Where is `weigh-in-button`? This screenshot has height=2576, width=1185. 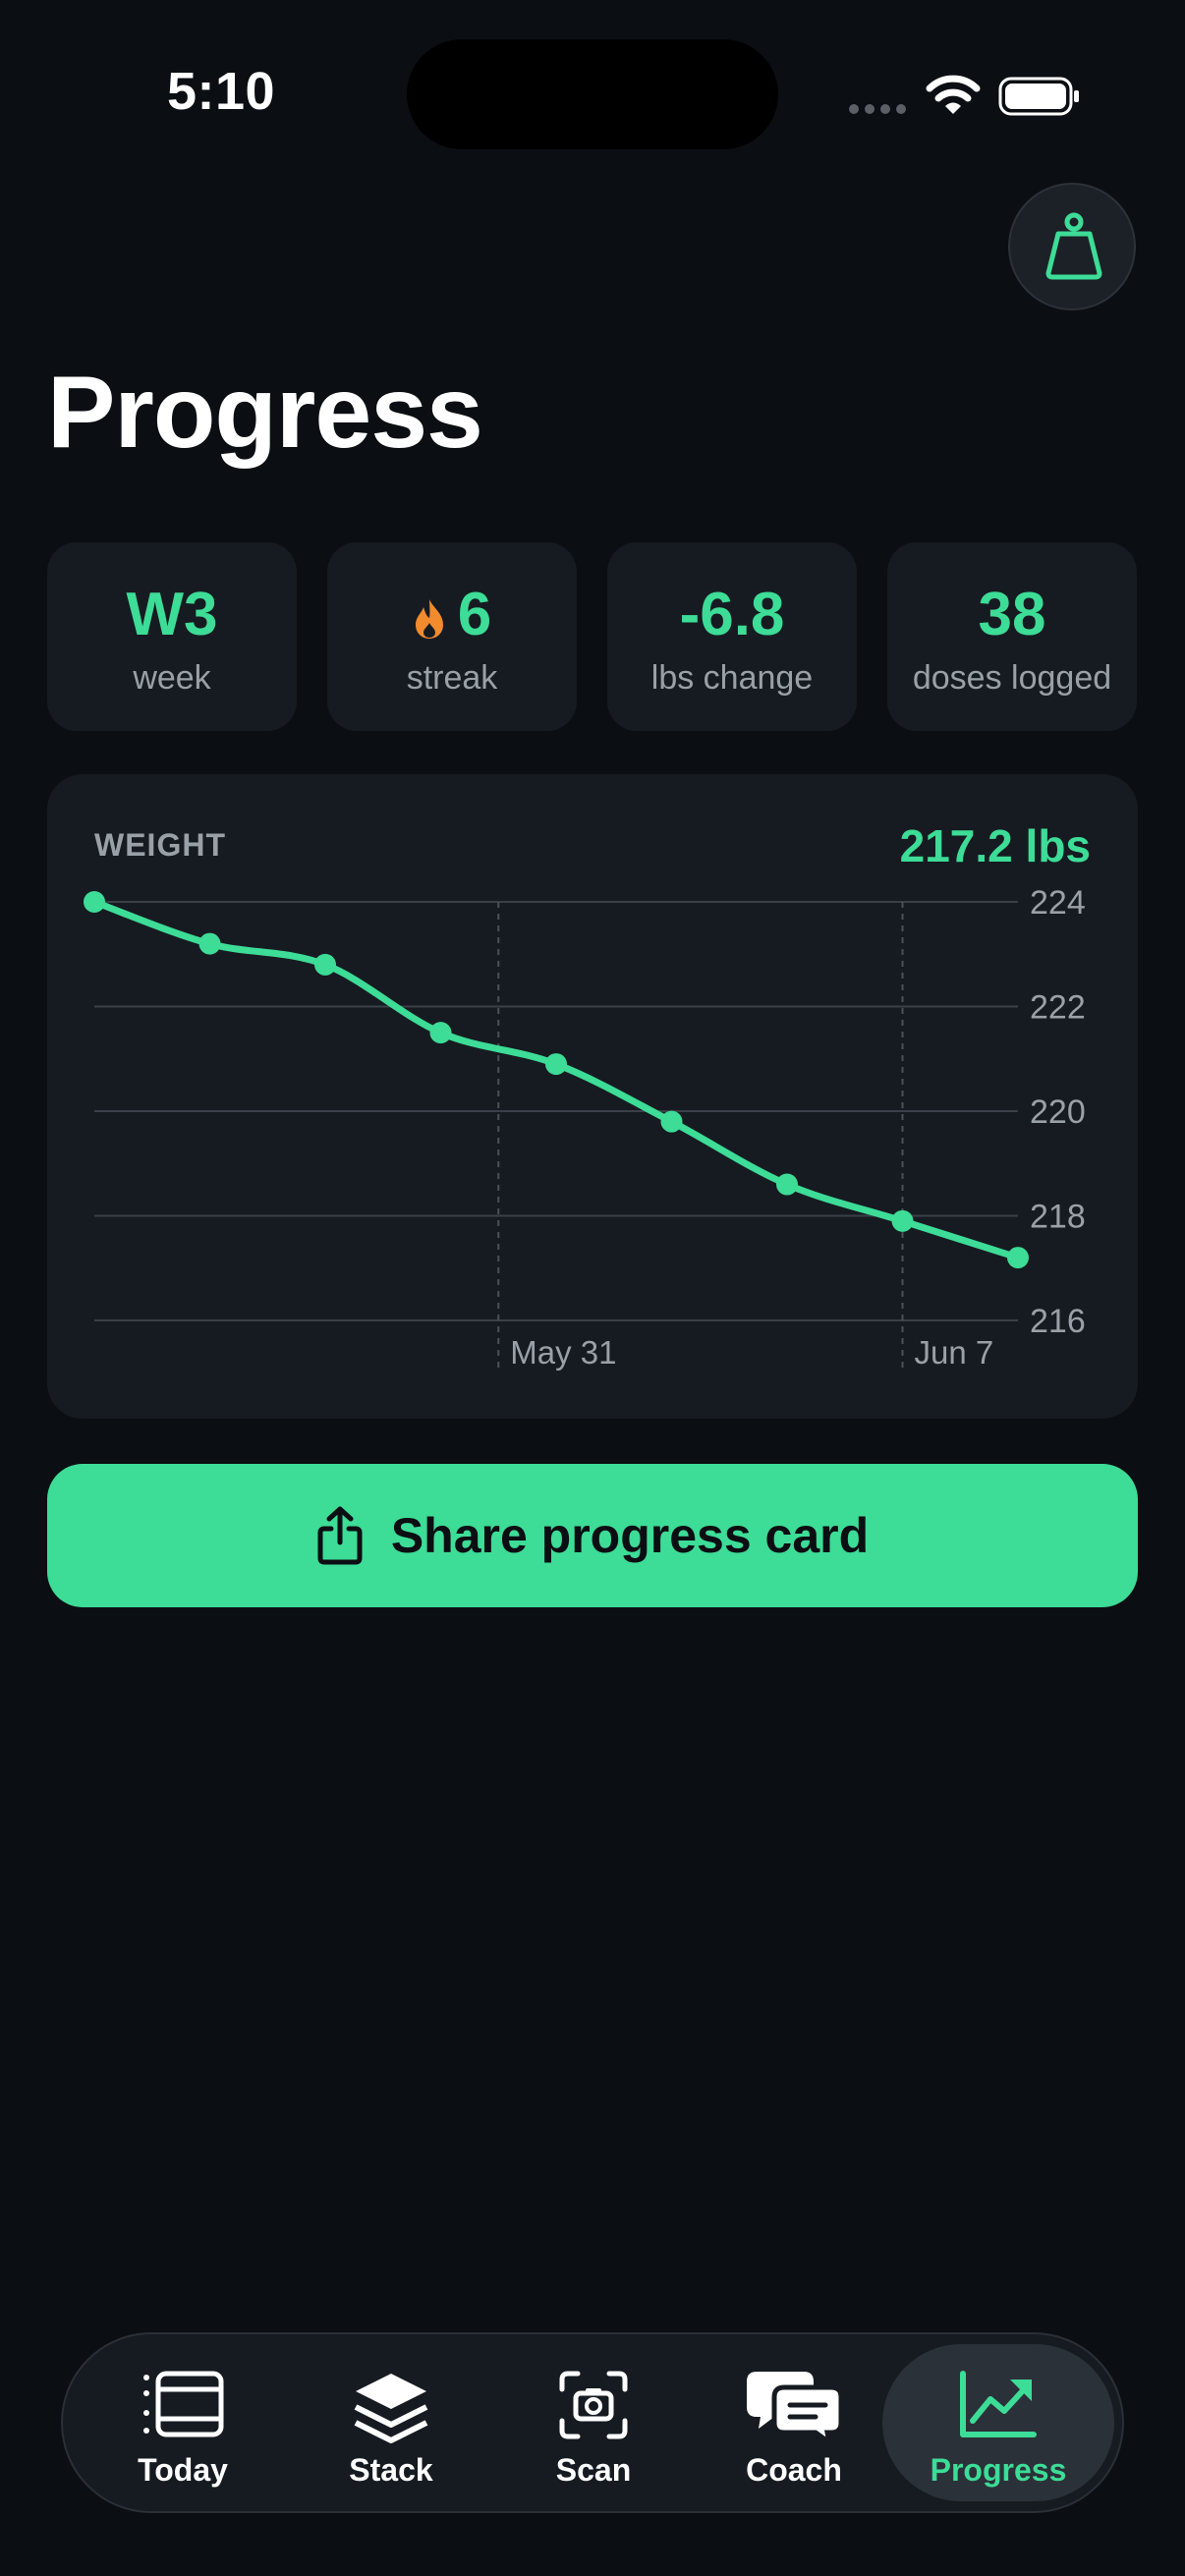
weigh-in-button is located at coordinates (1072, 246).